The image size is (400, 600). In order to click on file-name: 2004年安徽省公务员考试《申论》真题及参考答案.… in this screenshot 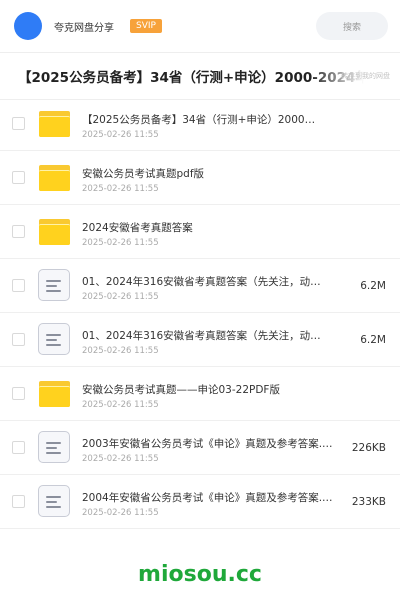, I will do `click(207, 498)`.